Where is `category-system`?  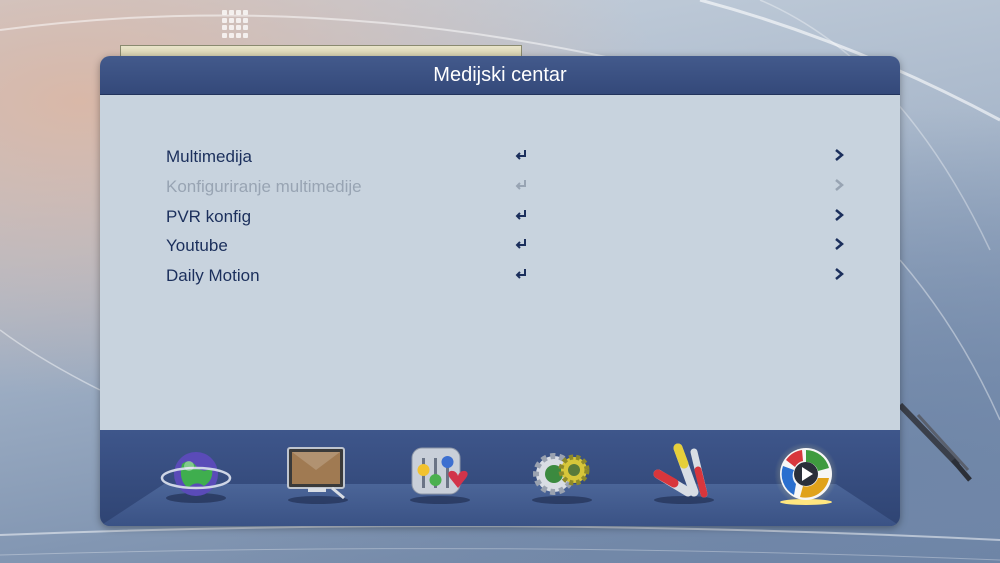 category-system is located at coordinates (562, 475).